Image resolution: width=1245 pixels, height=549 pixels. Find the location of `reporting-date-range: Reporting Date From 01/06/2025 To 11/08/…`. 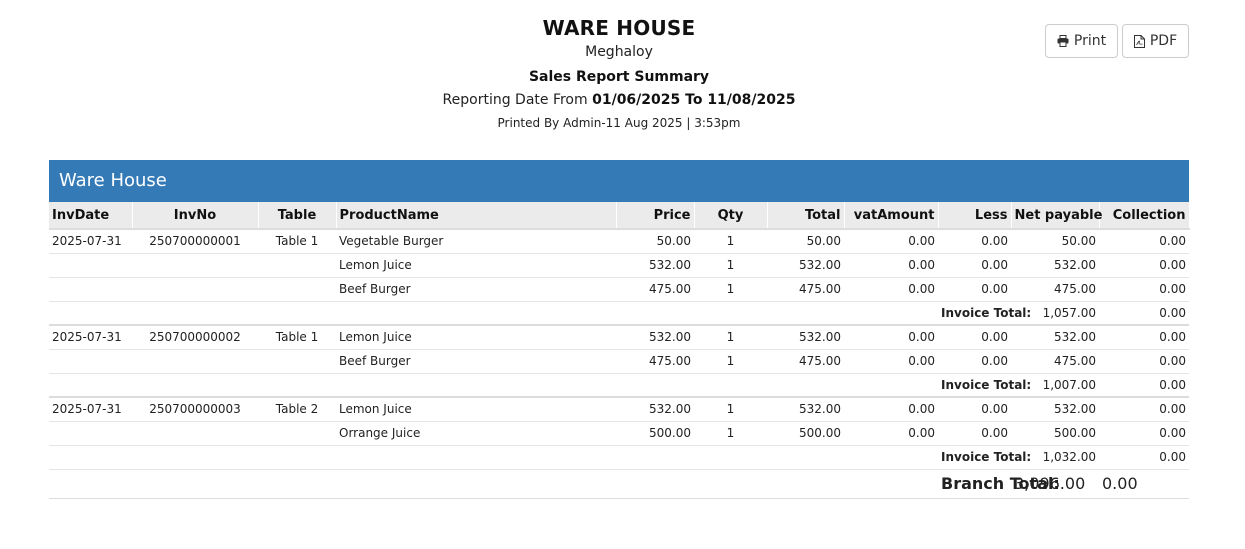

reporting-date-range: Reporting Date From 01/06/2025 To 11/08/… is located at coordinates (619, 100).